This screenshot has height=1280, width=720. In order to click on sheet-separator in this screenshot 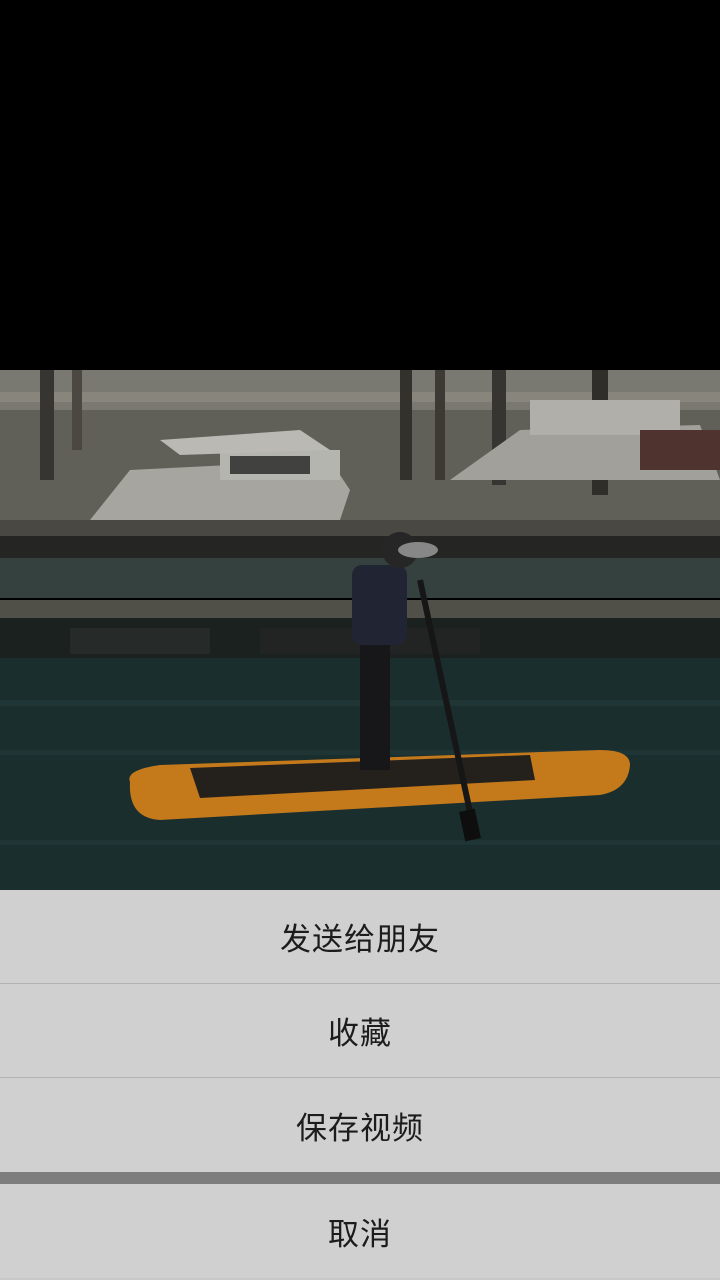, I will do `click(360, 1178)`.